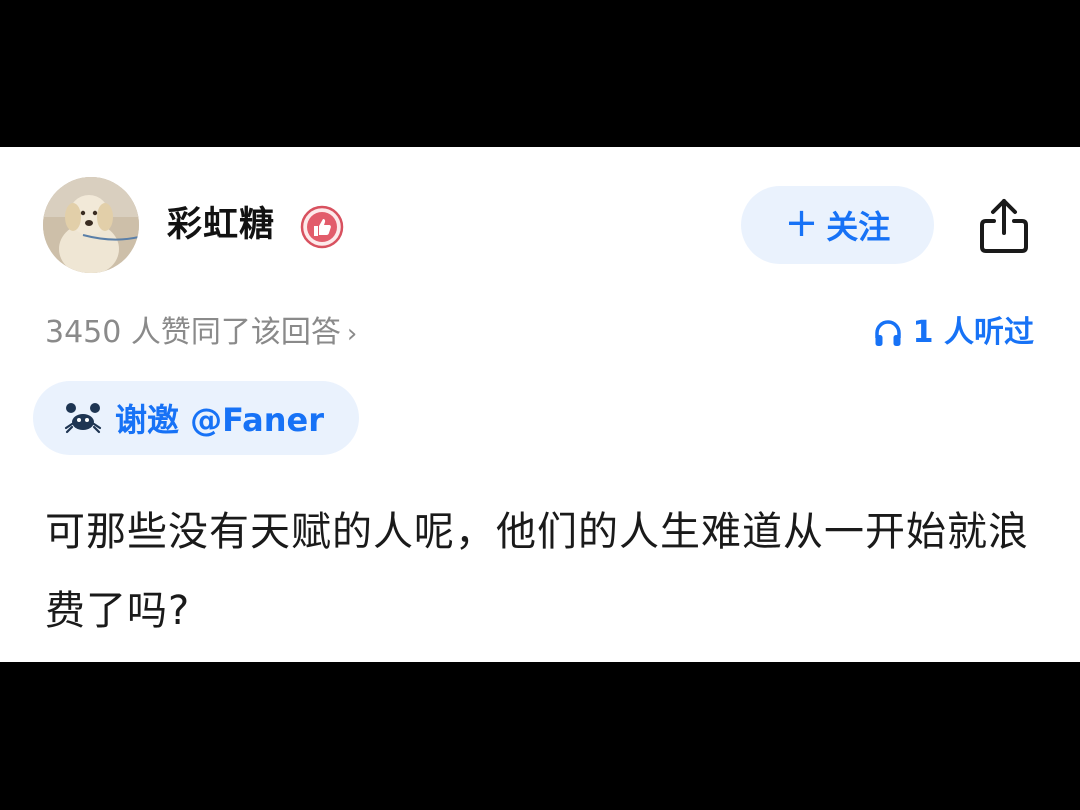 The height and width of the screenshot is (810, 1080). What do you see at coordinates (193, 332) in the screenshot?
I see `approval-text: 3450 人赞同了该回答` at bounding box center [193, 332].